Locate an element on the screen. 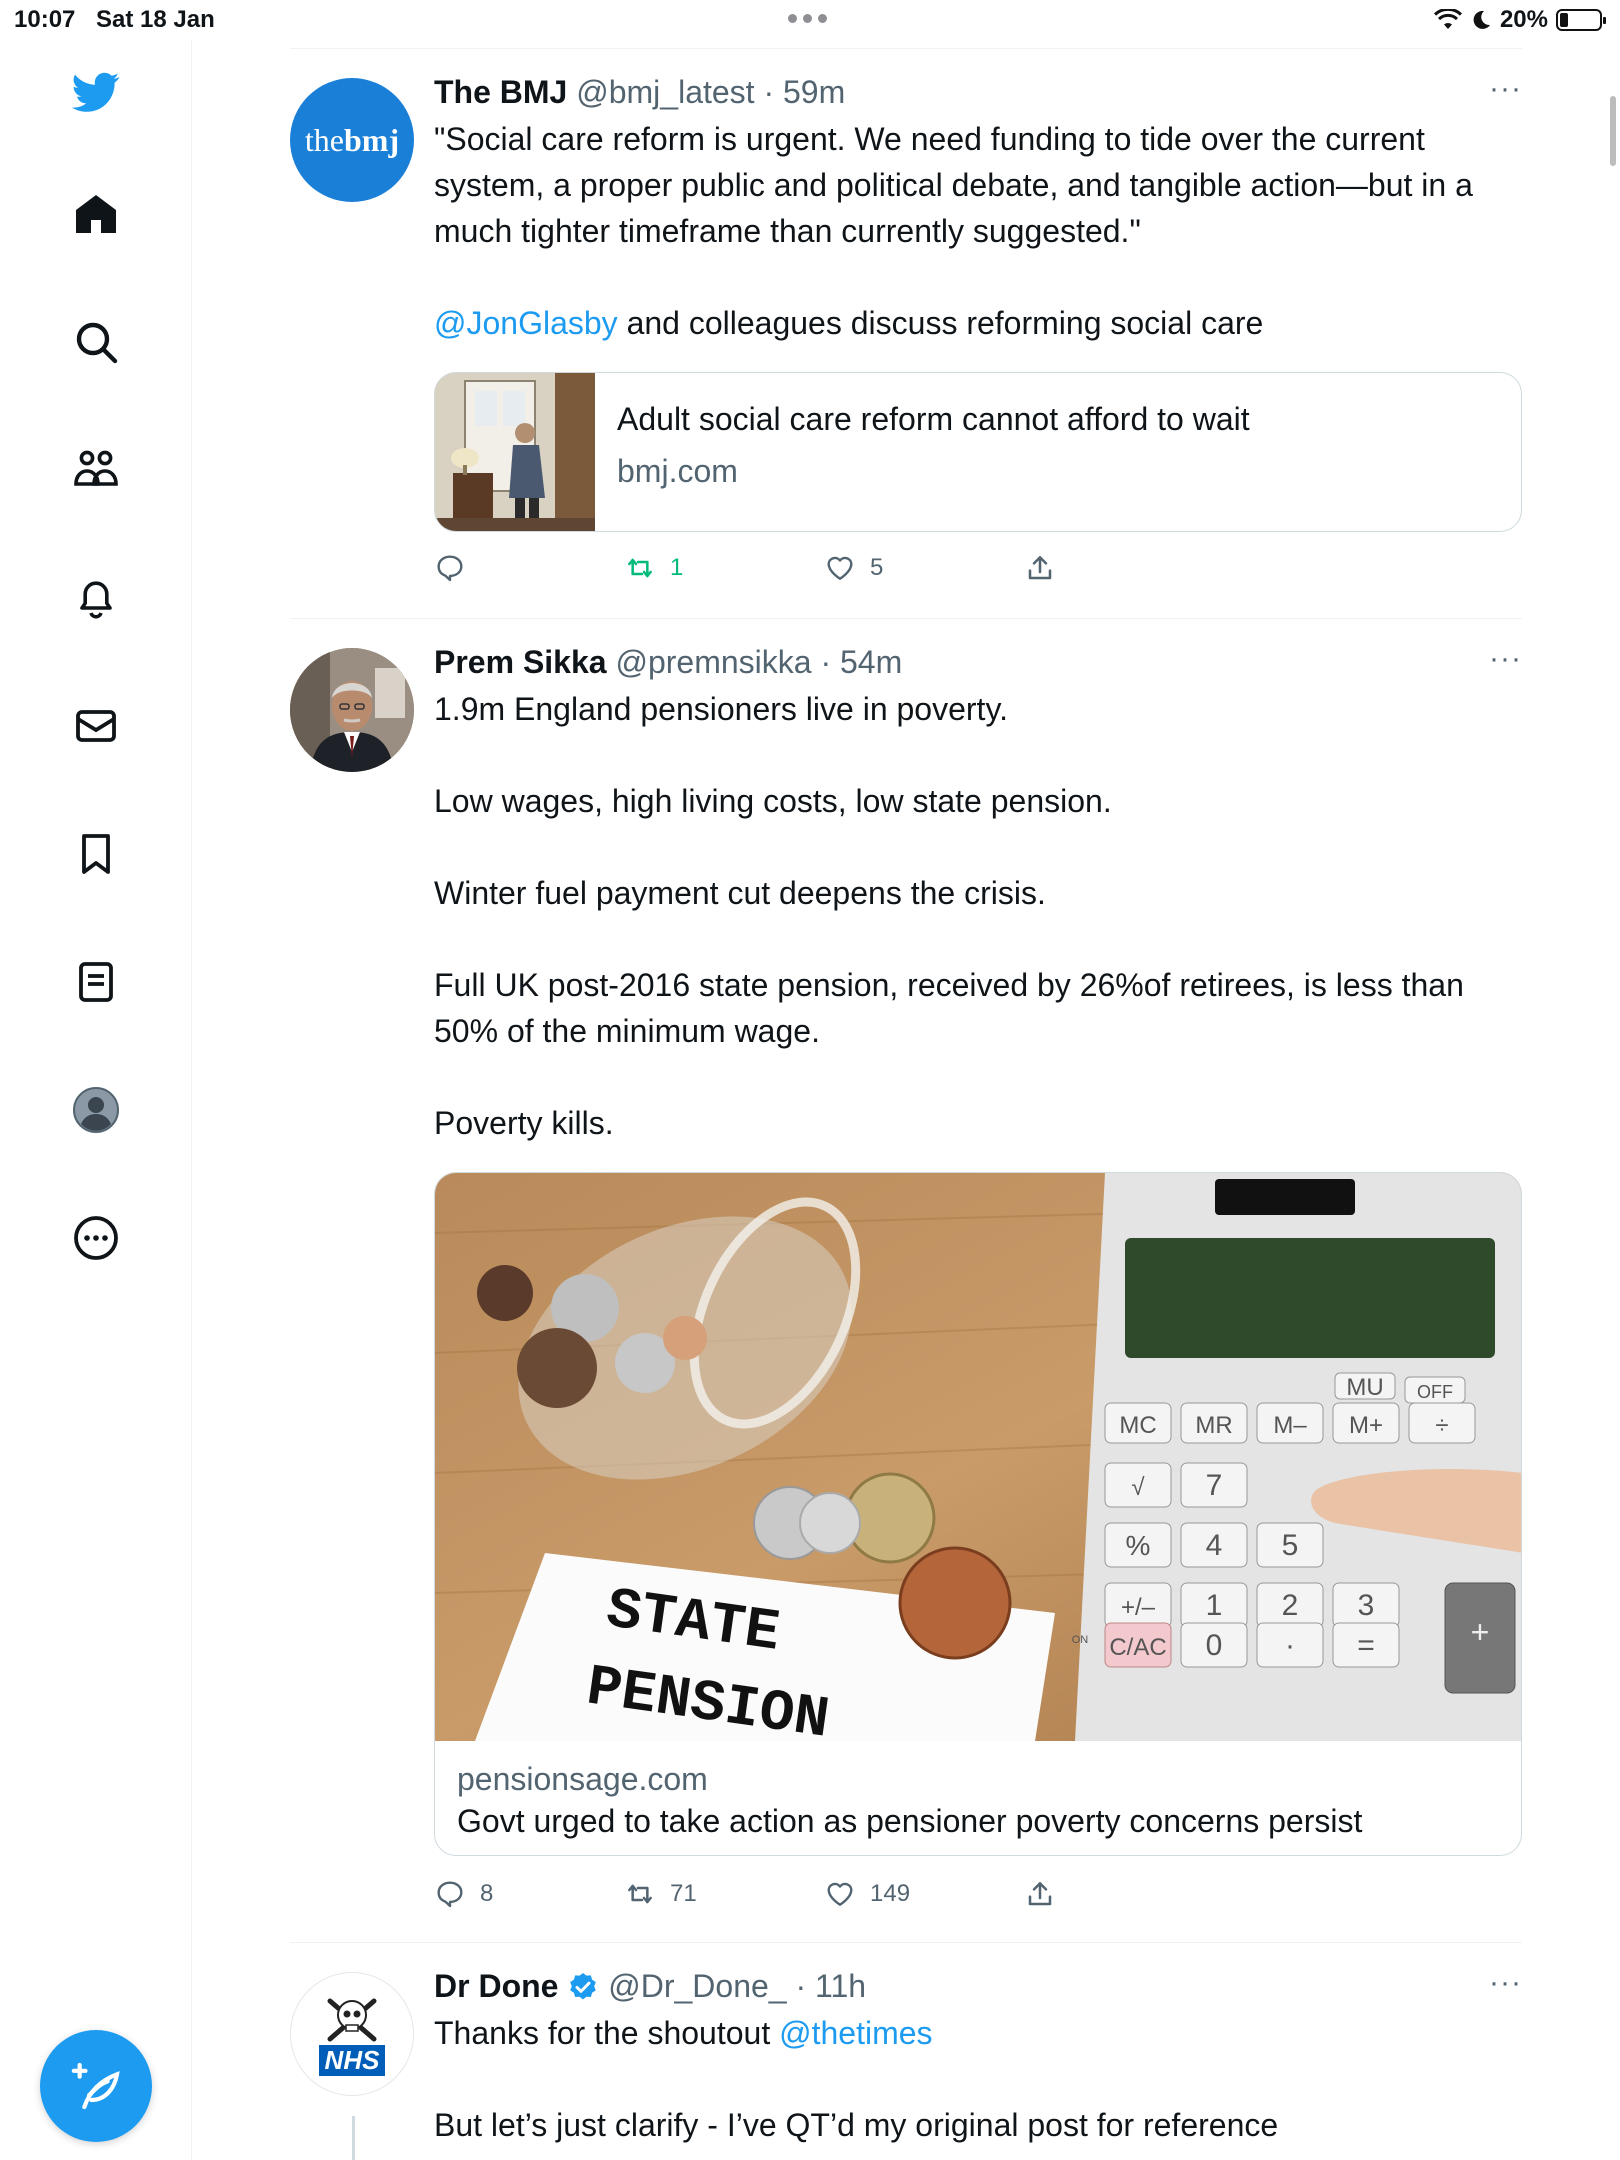  avatar-dr-done: NHS is located at coordinates (352, 2034).